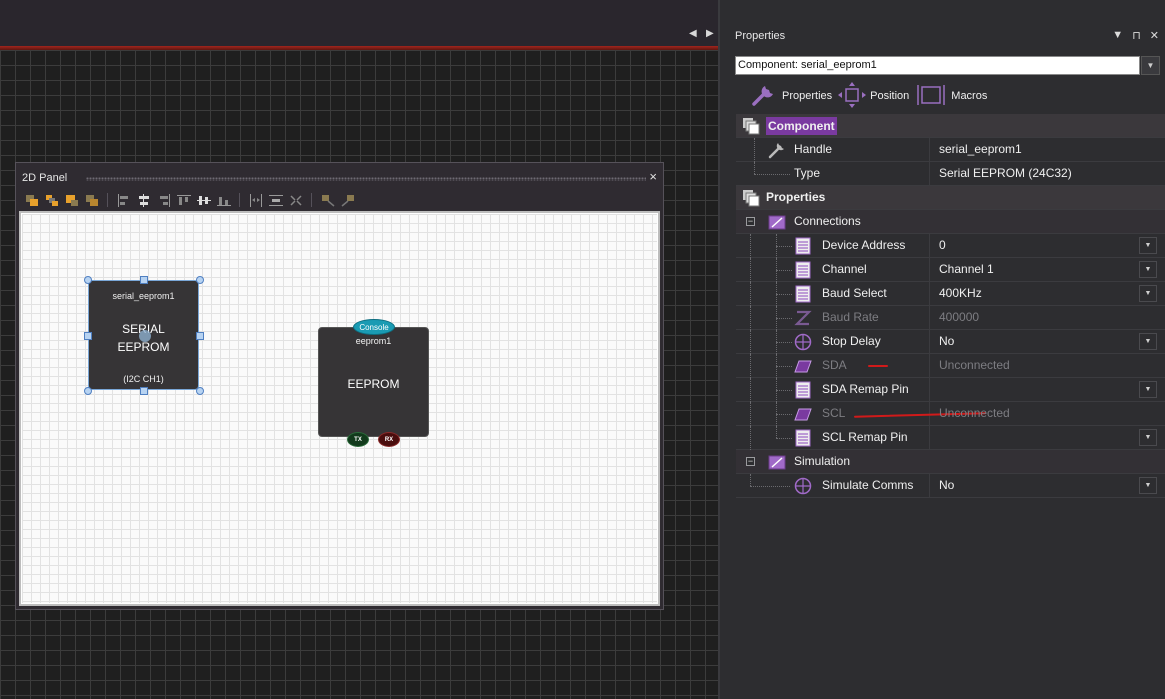 Image resolution: width=1165 pixels, height=699 pixels. What do you see at coordinates (1048, 245) in the screenshot?
I see `property-value: 0 ▼` at bounding box center [1048, 245].